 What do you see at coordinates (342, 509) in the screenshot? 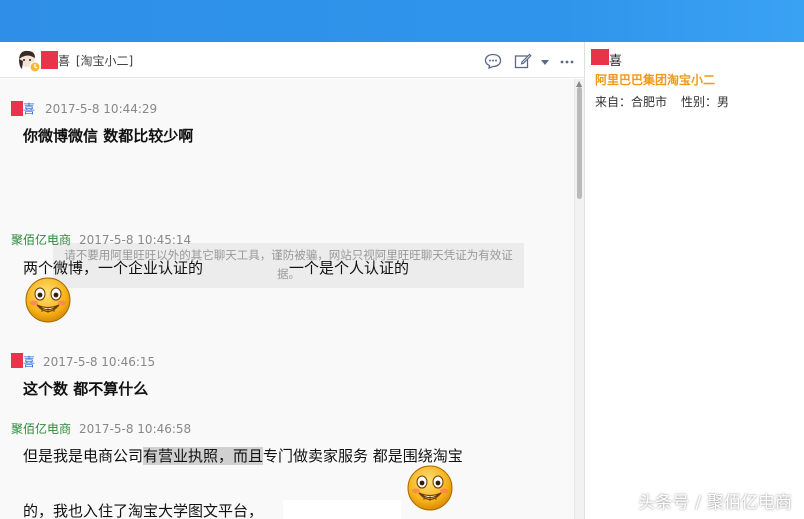
I see `blank-area` at bounding box center [342, 509].